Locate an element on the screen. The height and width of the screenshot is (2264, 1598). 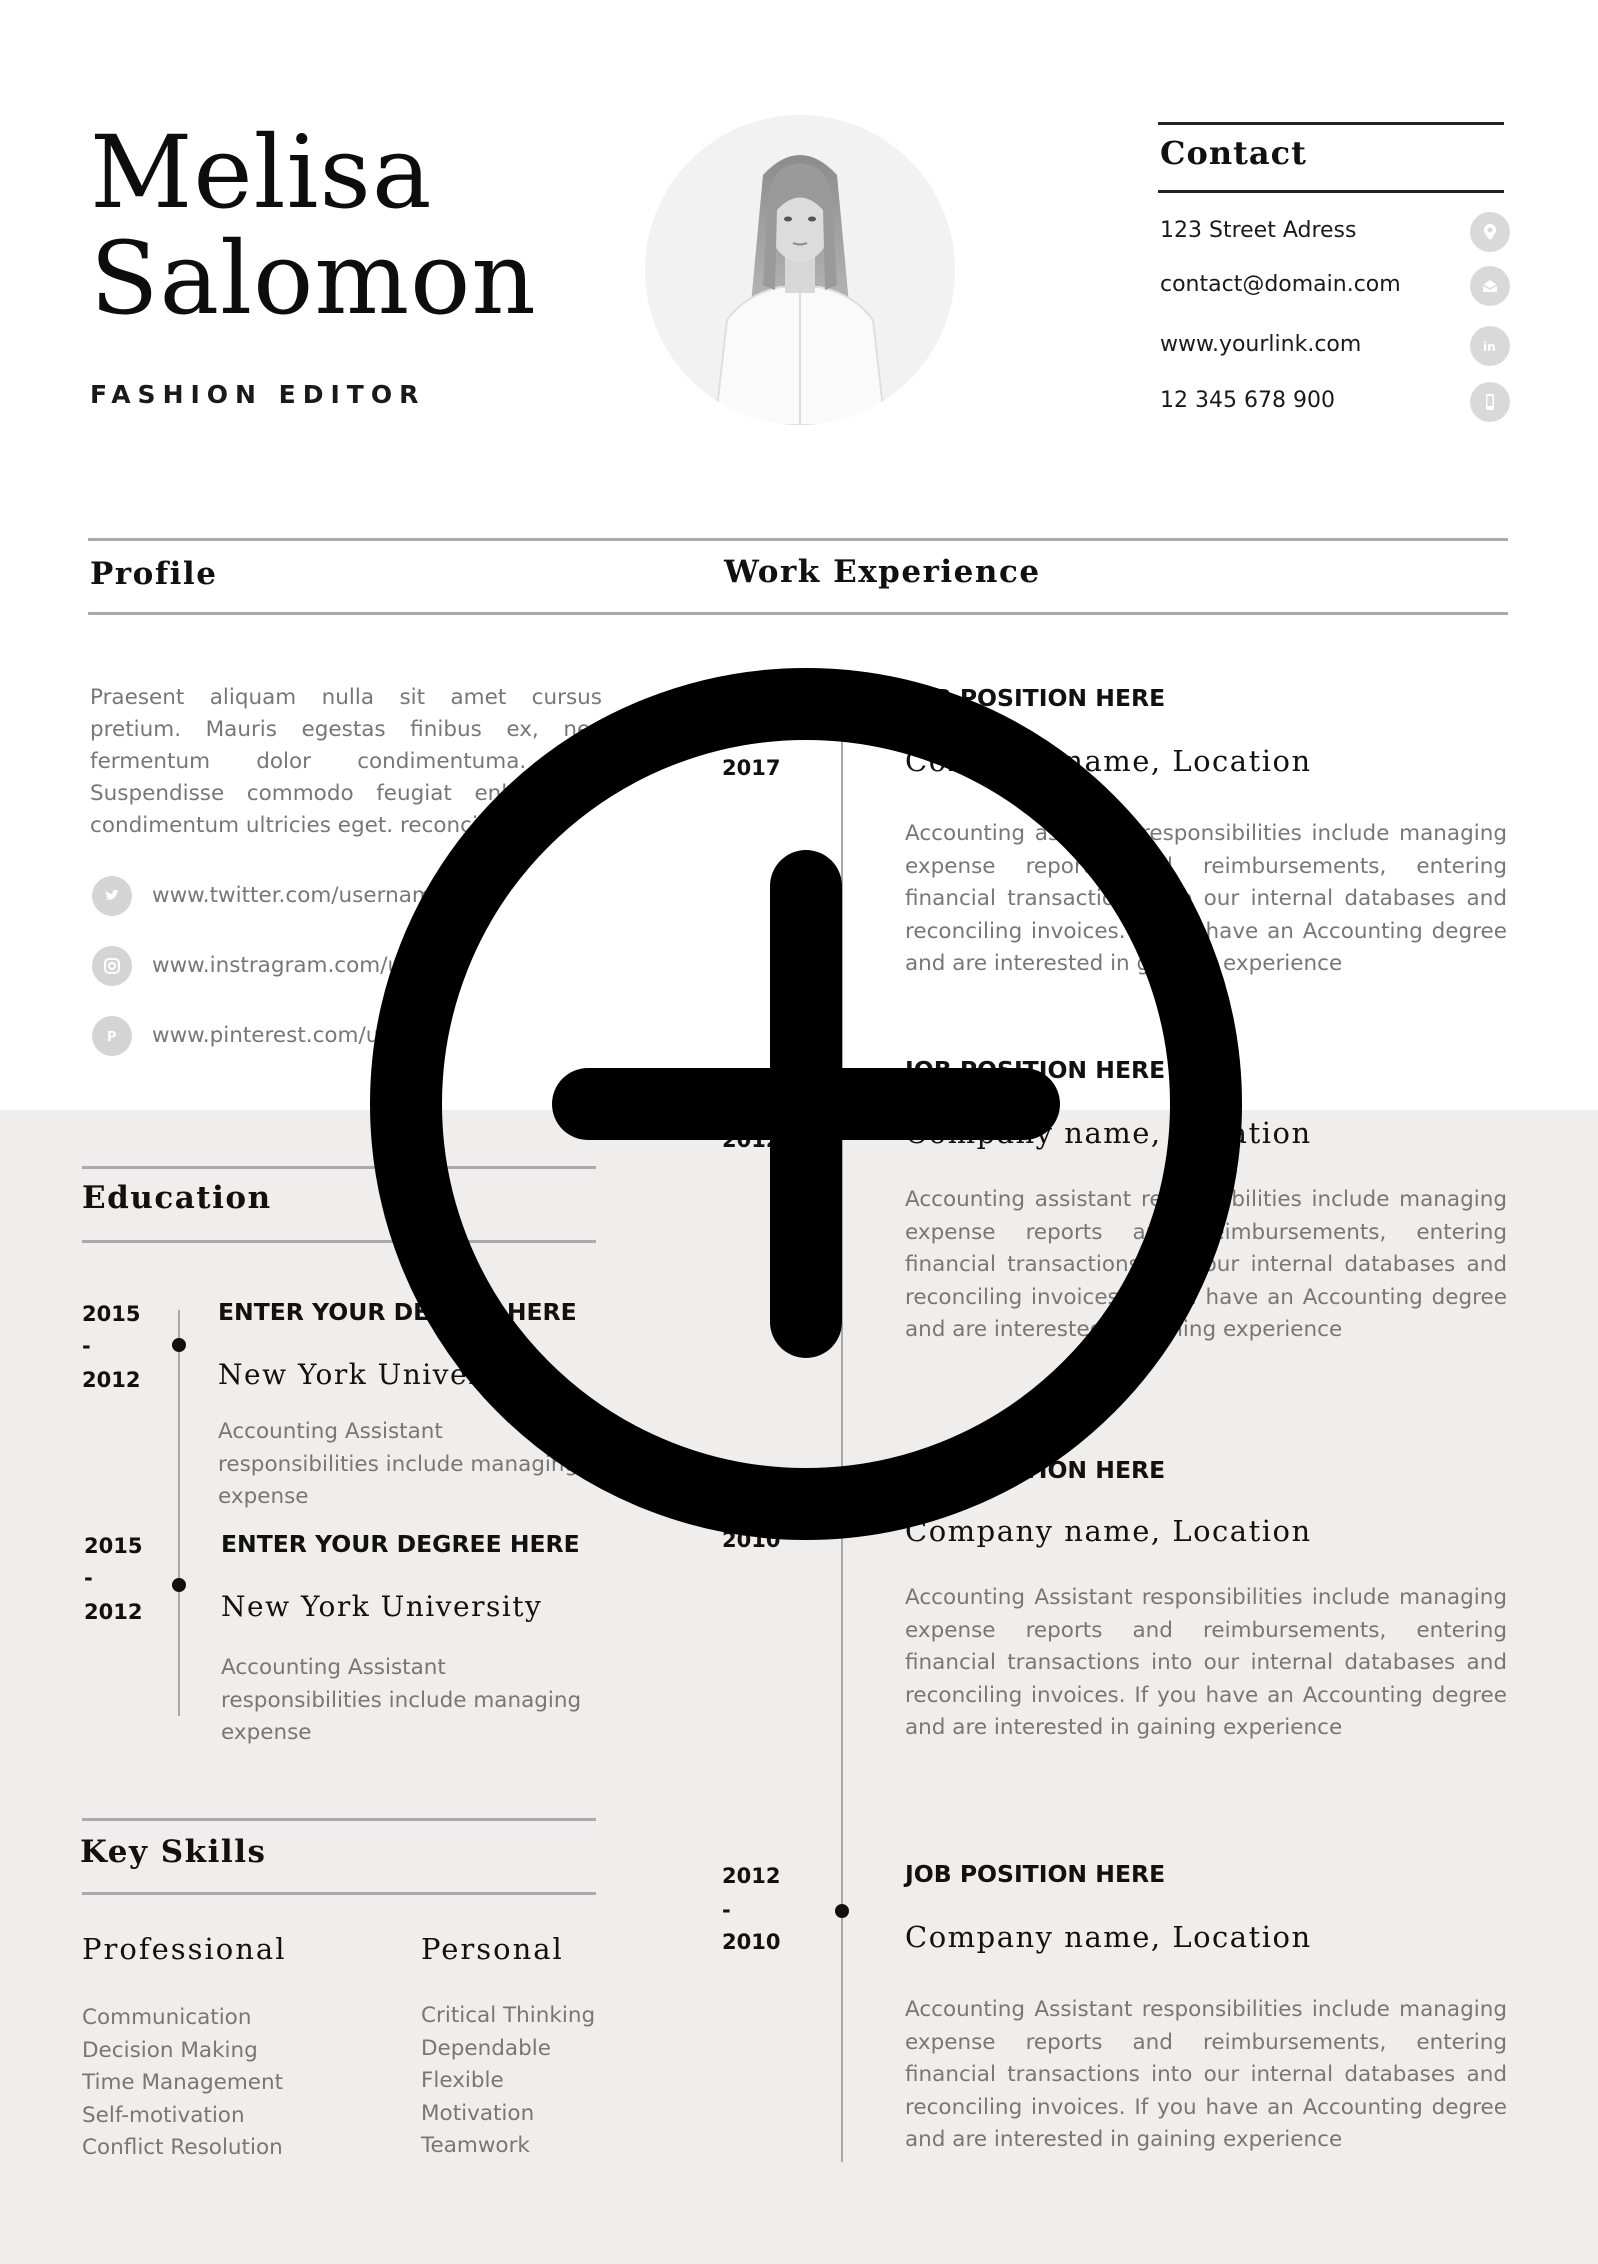
contact-phone-text: 12 345 678 900 is located at coordinates (1247, 400).